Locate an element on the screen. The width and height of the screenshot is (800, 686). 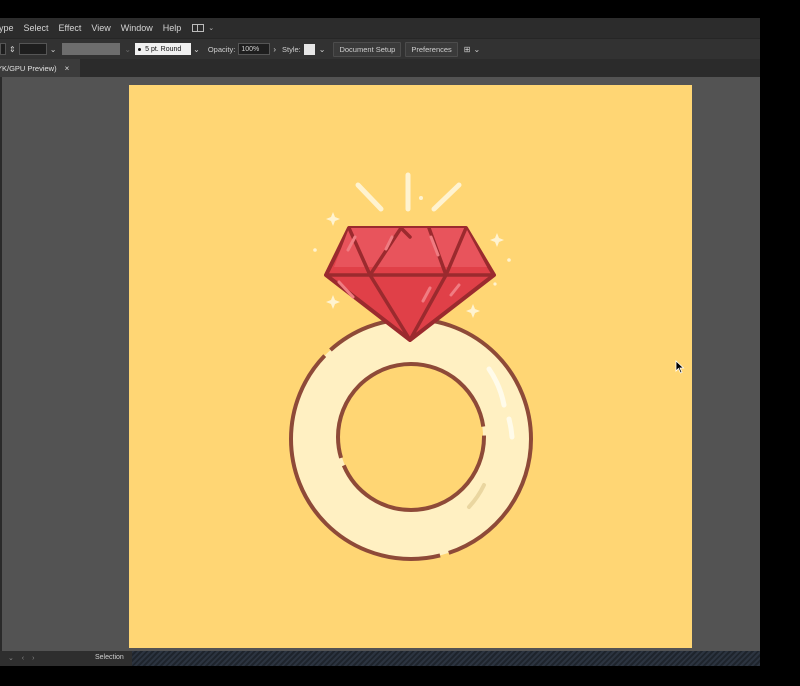
brush-definition-label: 5 pt. Round is located at coordinates (163, 49).